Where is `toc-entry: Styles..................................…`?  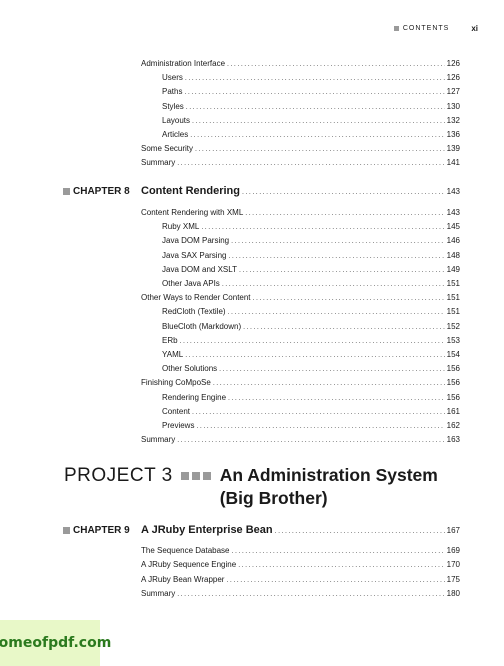 toc-entry: Styles..................................… is located at coordinates (311, 107).